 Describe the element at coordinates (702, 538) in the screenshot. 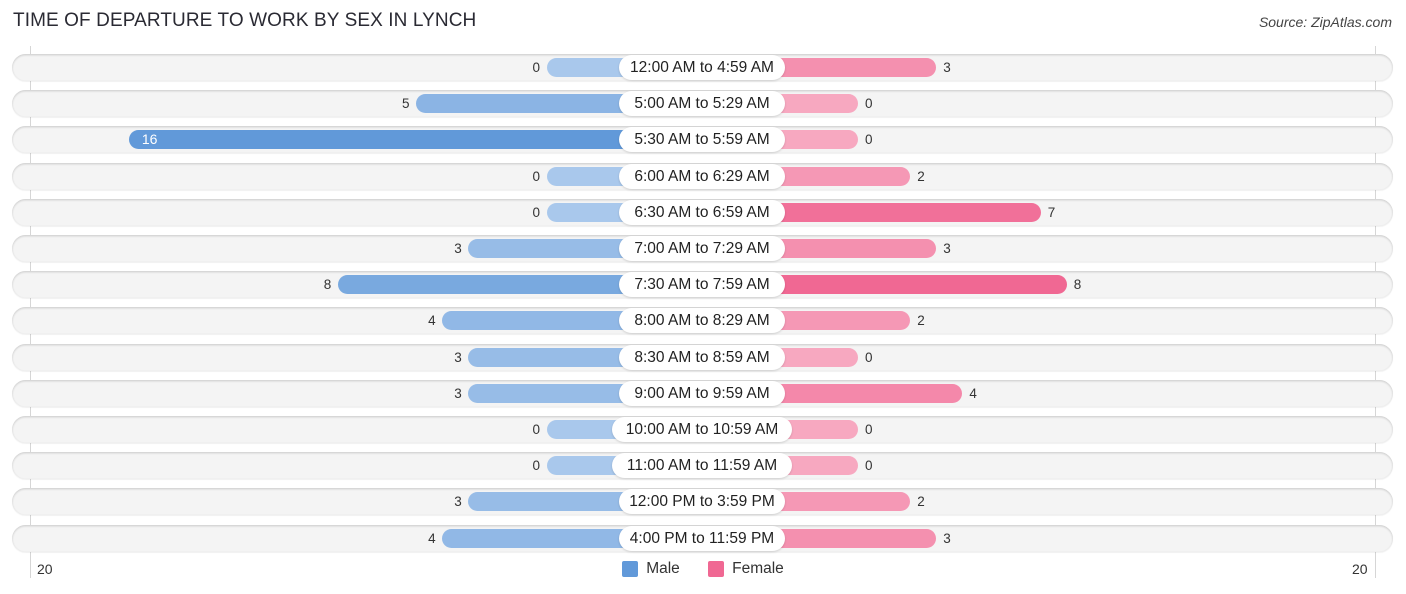

I see `category-label: 4:00 PM to 11:59 PM` at that location.